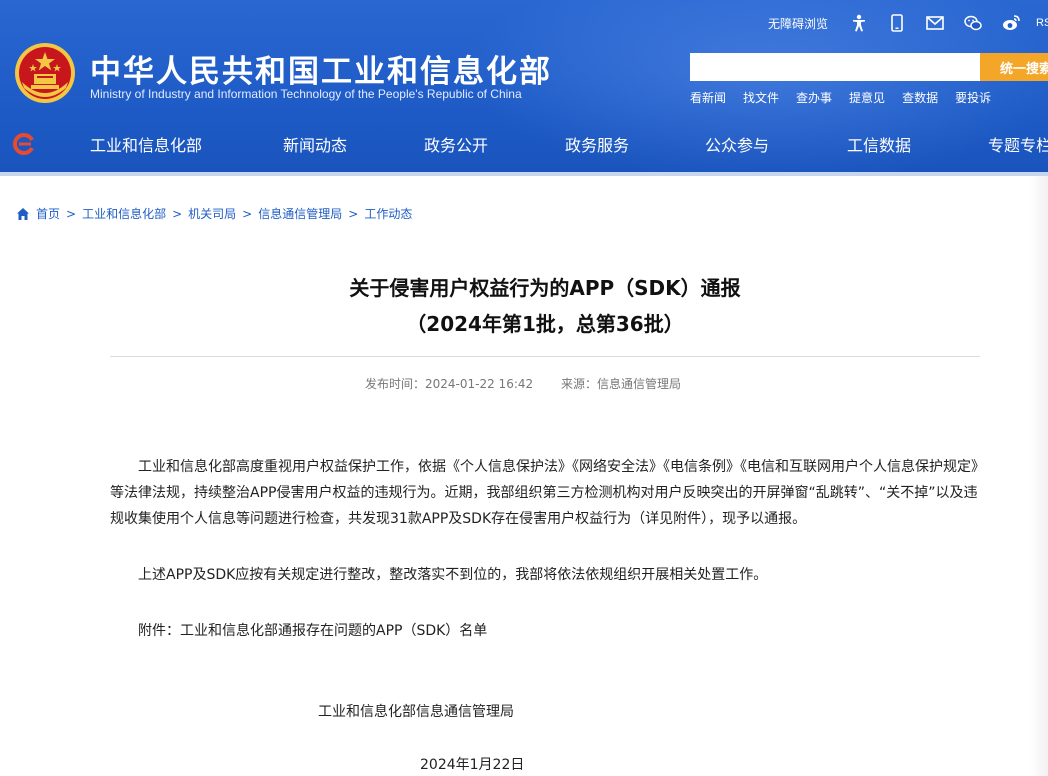 This screenshot has height=776, width=1048. What do you see at coordinates (708, 97) in the screenshot?
I see `quick-link-news: 看新闻` at bounding box center [708, 97].